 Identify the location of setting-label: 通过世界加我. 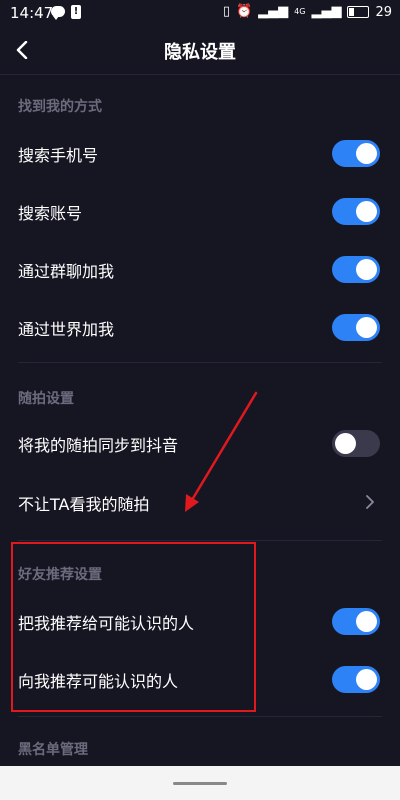
(66, 329).